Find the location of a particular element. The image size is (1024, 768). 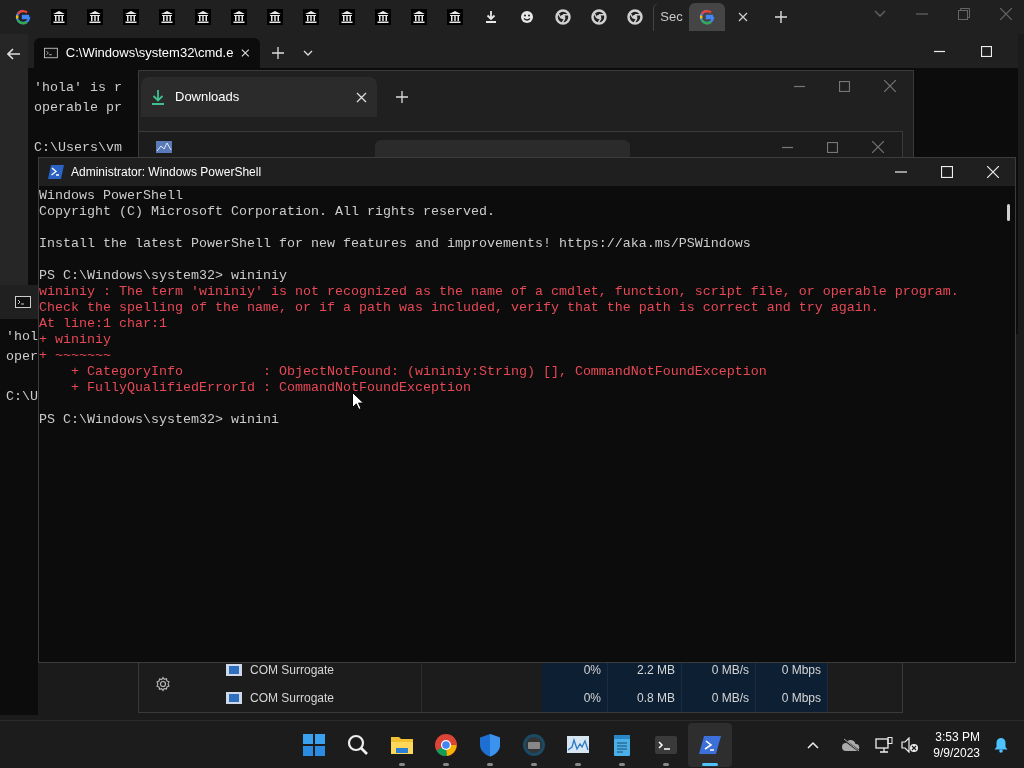

start-icon is located at coordinates (314, 744).